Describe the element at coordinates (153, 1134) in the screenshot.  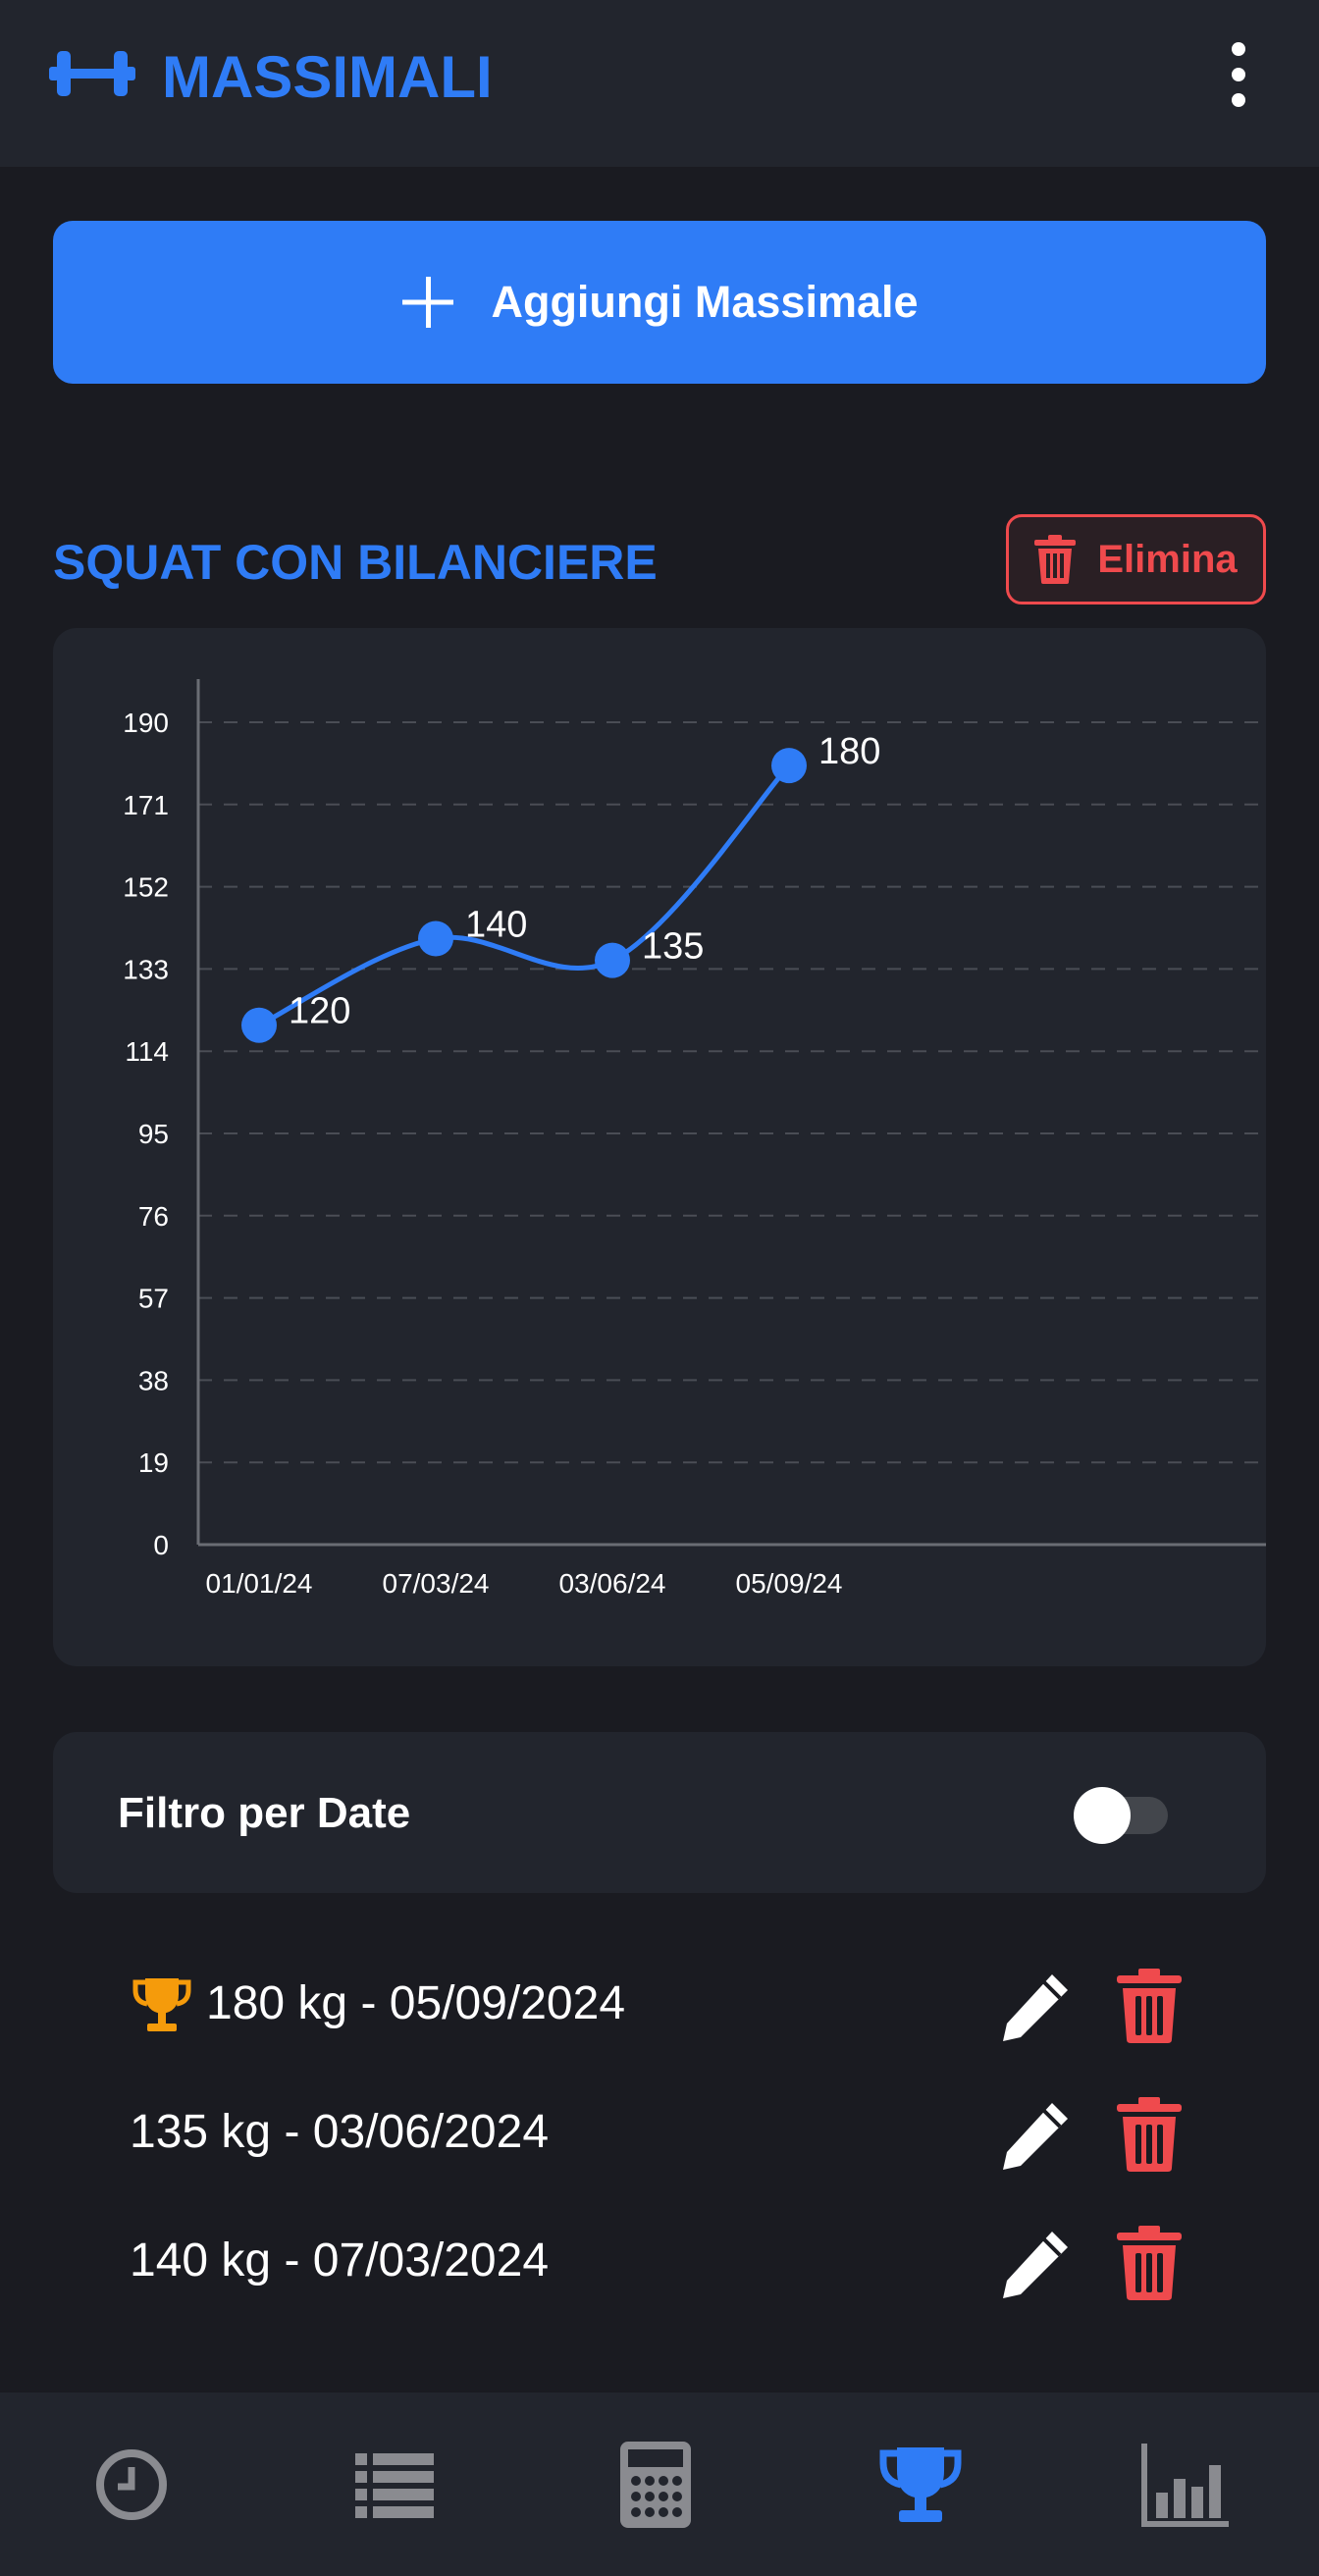
I see `y-tick-label: 95` at that location.